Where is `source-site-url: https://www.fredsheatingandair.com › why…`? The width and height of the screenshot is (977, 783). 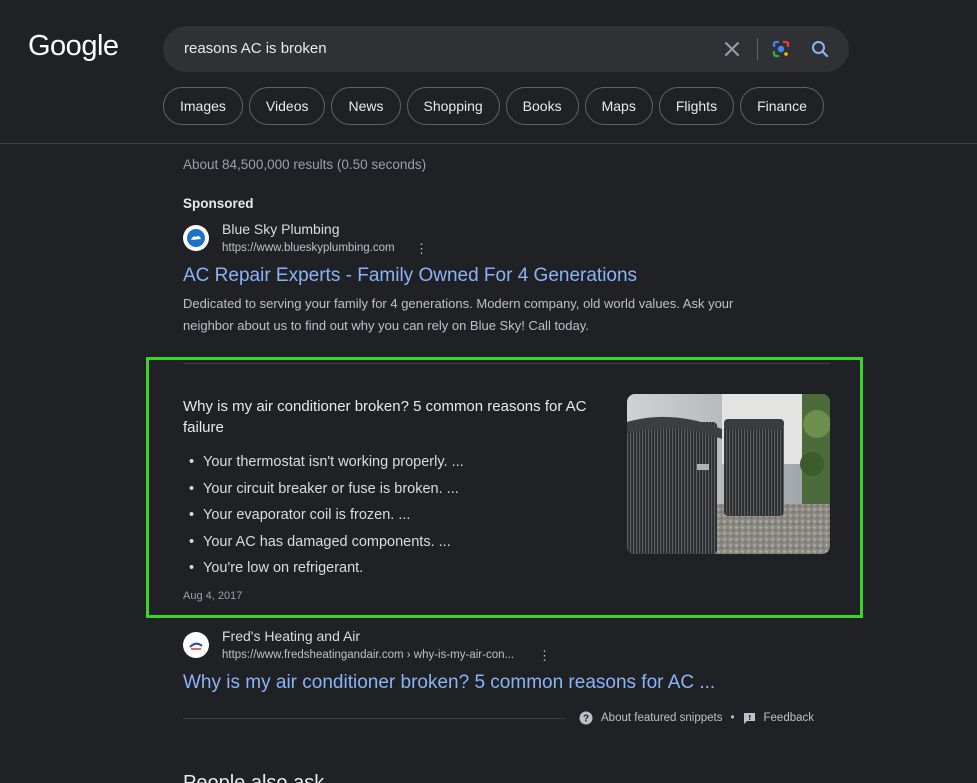
source-site-url: https://www.fredsheatingandair.com › why… is located at coordinates (368, 655).